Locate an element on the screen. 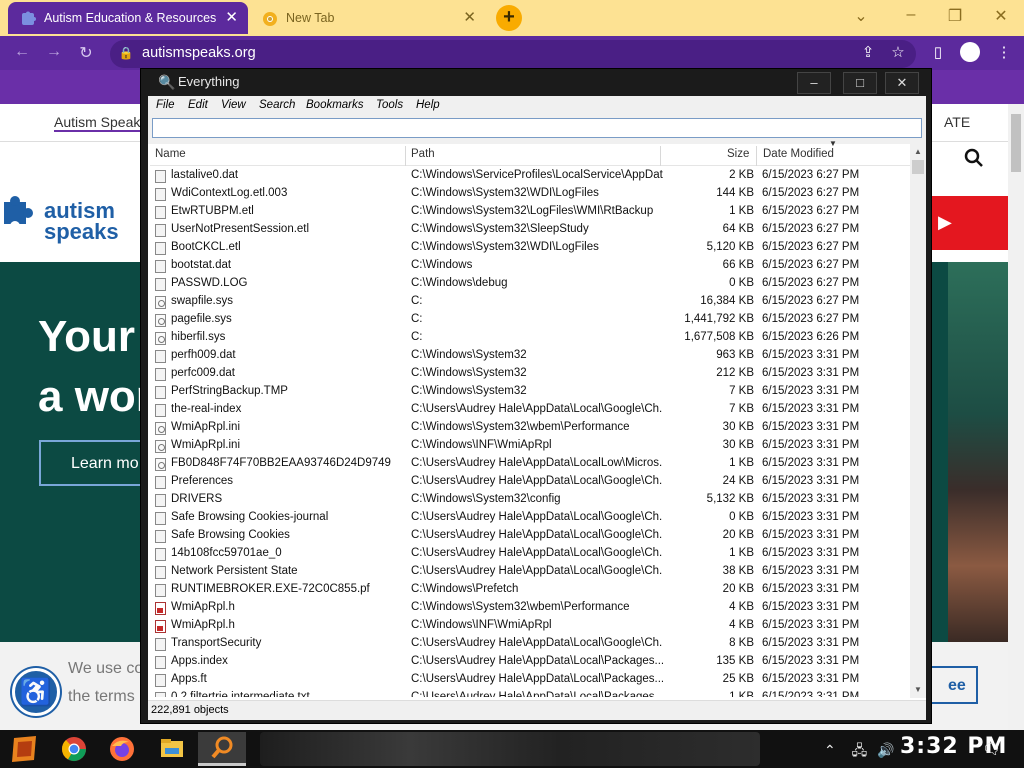  page-scrollbar is located at coordinates (1016, 417).